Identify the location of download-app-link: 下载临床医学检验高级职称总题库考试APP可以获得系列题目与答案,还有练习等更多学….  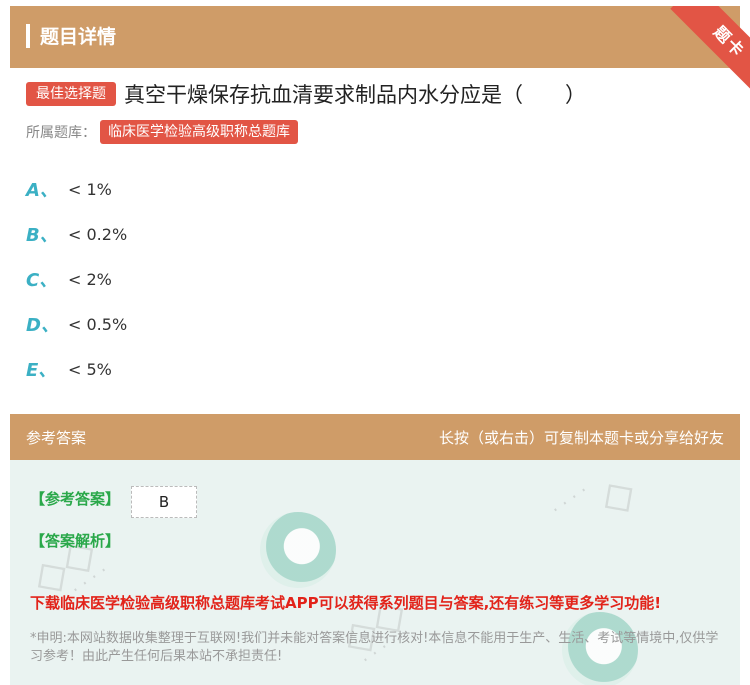
(345, 602).